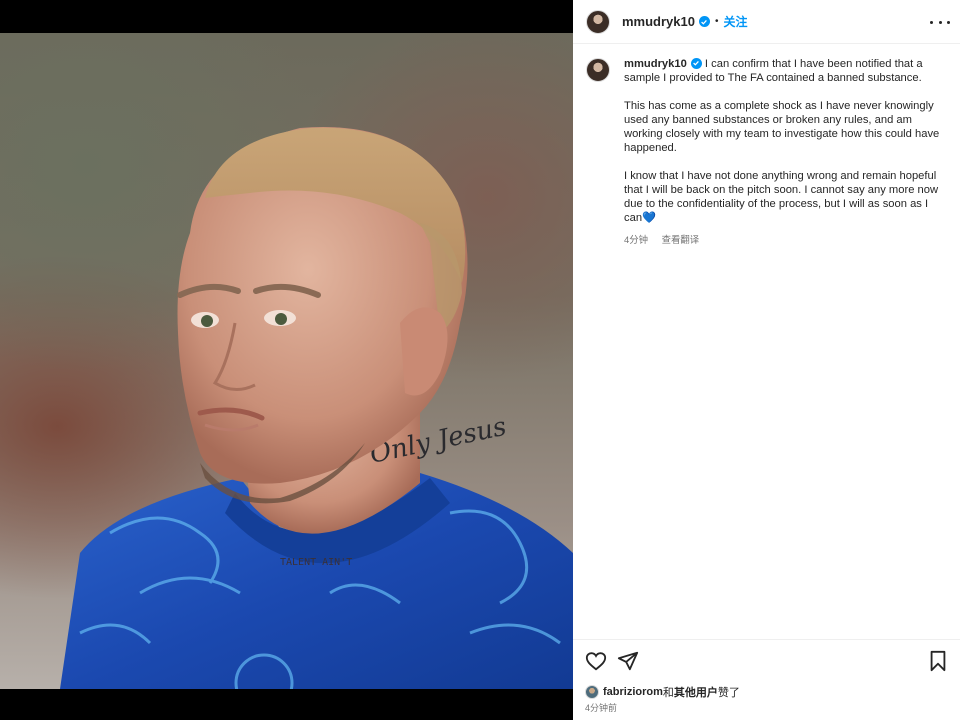 The image size is (960, 720). I want to click on bookmark-icon, so click(938, 661).